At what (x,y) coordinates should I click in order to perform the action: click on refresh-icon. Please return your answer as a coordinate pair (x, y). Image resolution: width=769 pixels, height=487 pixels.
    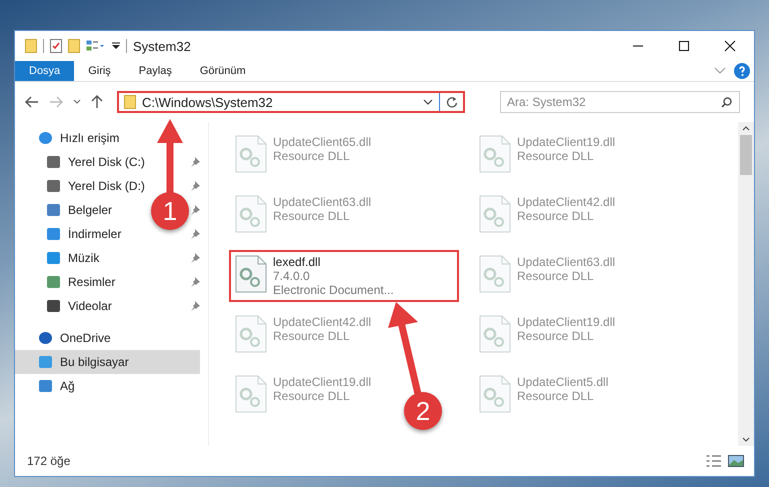
    Looking at the image, I should click on (452, 102).